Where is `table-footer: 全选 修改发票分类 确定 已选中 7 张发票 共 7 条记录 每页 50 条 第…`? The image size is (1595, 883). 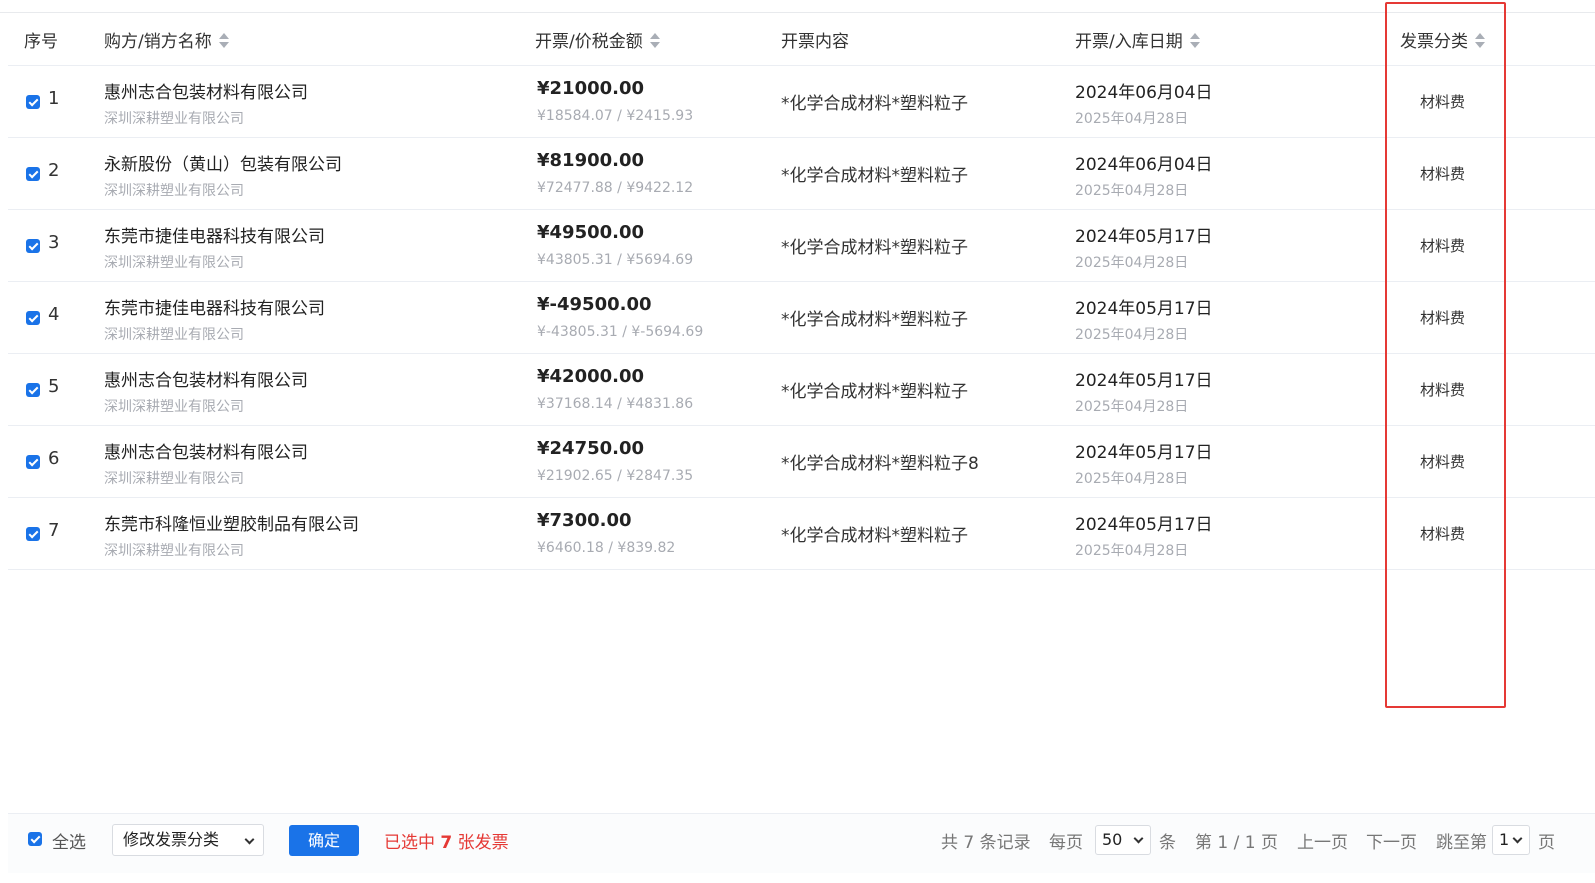 table-footer: 全选 修改发票分类 确定 已选中 7 张发票 共 7 条记录 每页 50 条 第… is located at coordinates (801, 843).